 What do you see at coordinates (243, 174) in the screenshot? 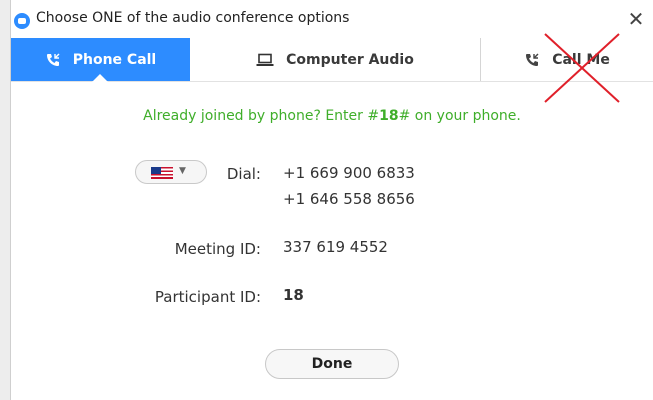
I see `dial-label: Dial:` at bounding box center [243, 174].